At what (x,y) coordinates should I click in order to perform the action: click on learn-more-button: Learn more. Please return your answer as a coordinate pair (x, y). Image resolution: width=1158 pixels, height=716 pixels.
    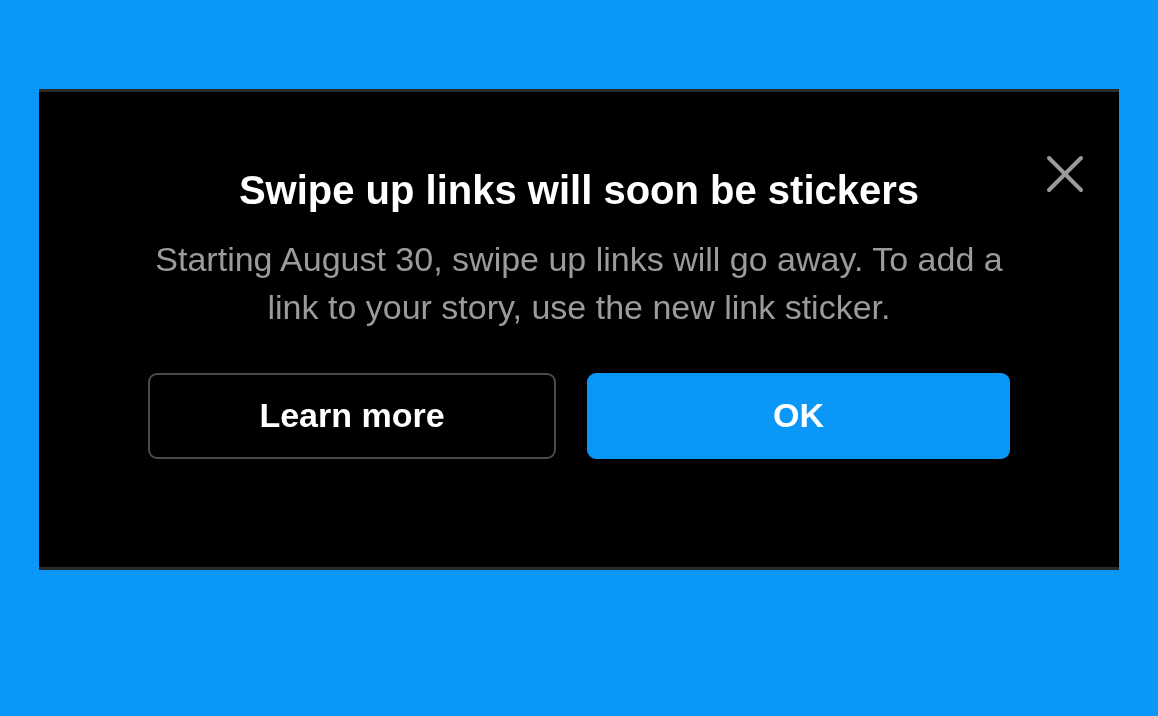
    Looking at the image, I should click on (352, 415).